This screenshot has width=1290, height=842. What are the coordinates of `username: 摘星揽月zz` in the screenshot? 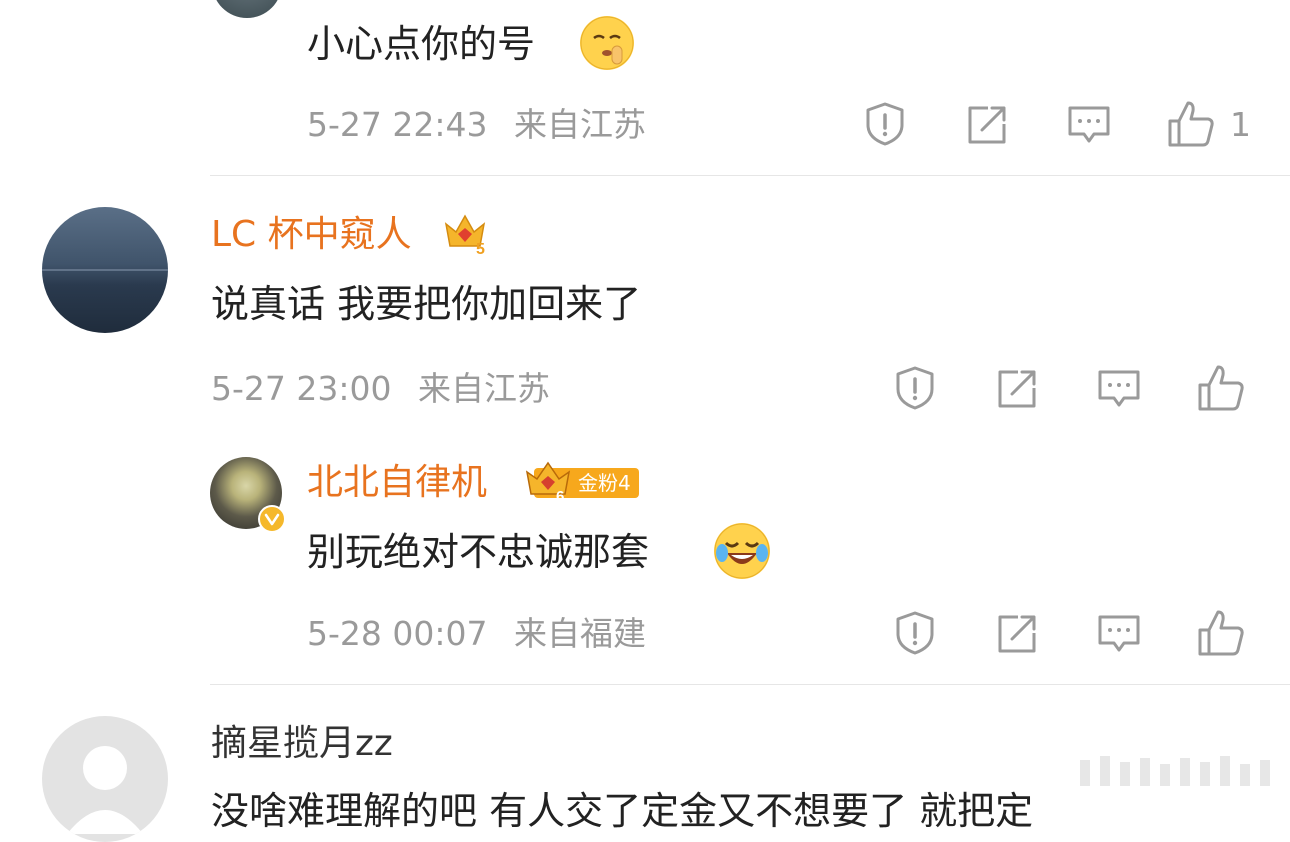 It's located at (302, 744).